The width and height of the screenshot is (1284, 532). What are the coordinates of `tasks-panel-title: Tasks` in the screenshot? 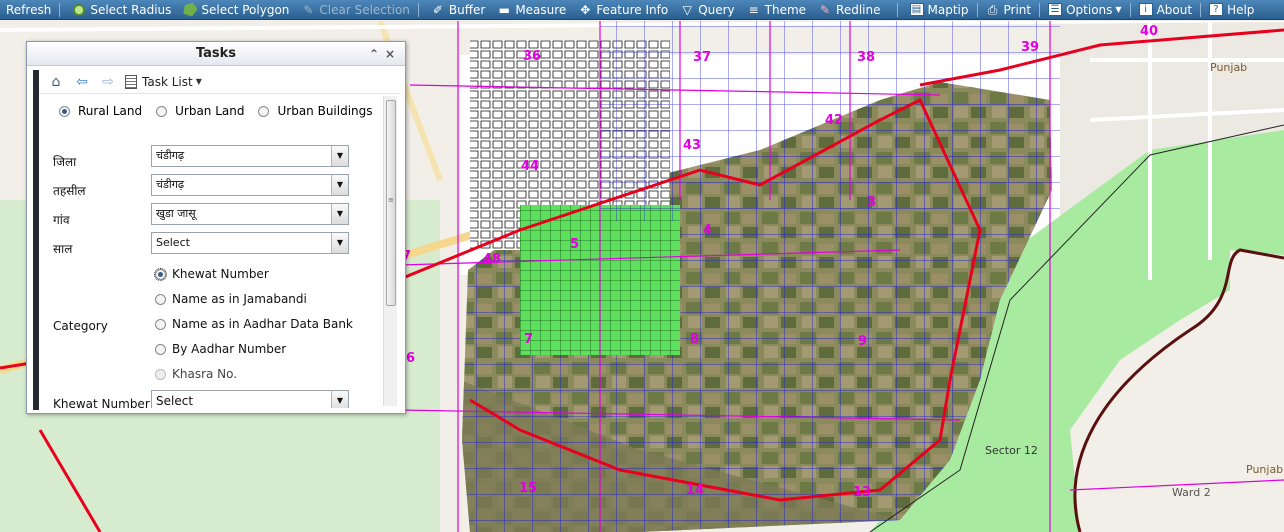 It's located at (216, 53).